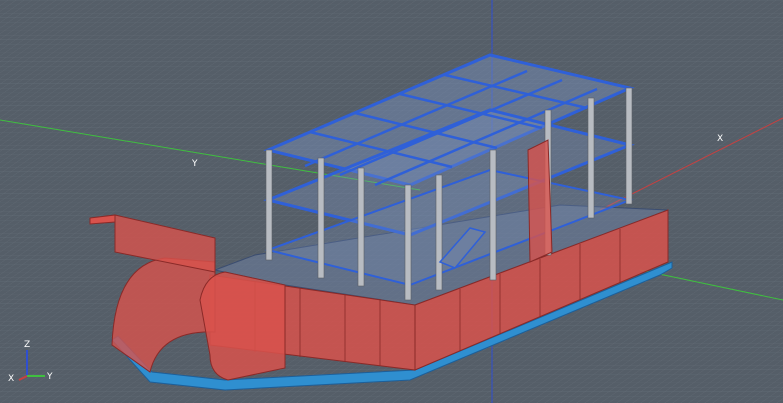 Image resolution: width=783 pixels, height=403 pixels. What do you see at coordinates (27, 345) in the screenshot?
I see `triad-z-label: Z` at bounding box center [27, 345].